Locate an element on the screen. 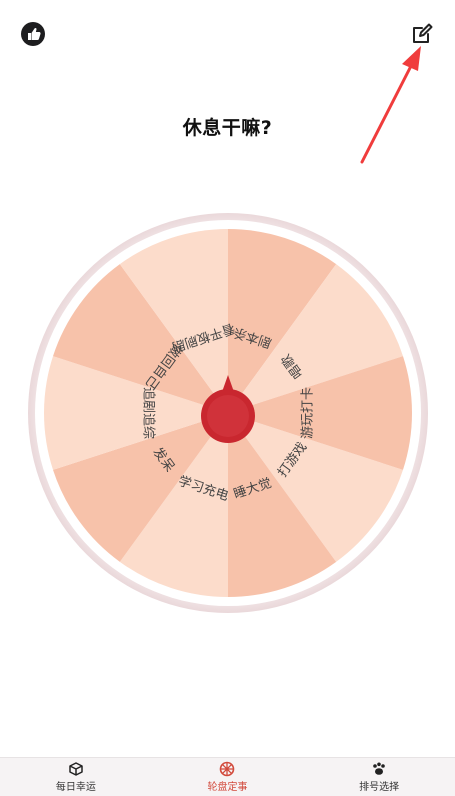  bottom-nav: 每日幸运 轮盘定事 排号选择 is located at coordinates (227, 776).